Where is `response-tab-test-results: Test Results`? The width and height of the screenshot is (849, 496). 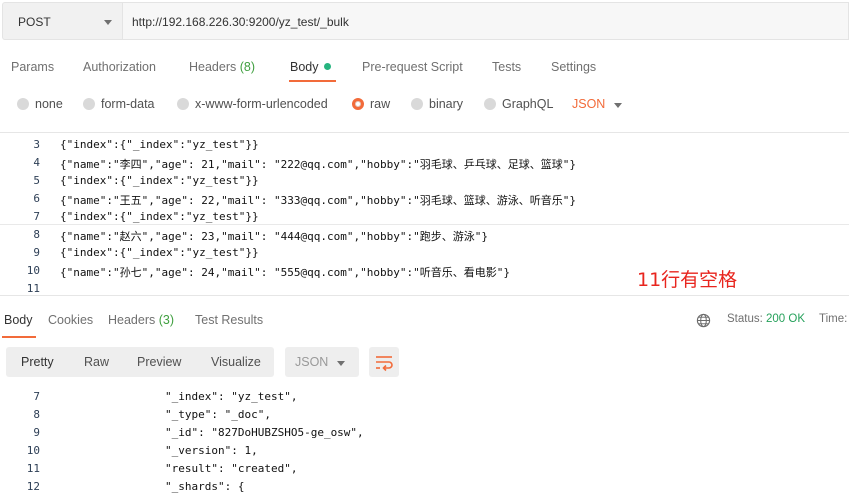 response-tab-test-results: Test Results is located at coordinates (229, 320).